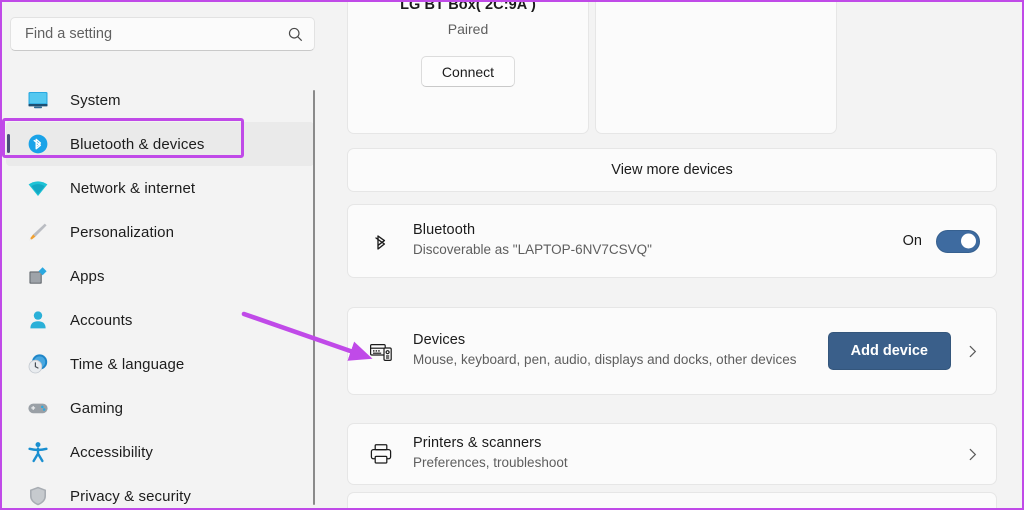  What do you see at coordinates (97, 408) in the screenshot?
I see `sidebar-item-label: Gaming` at bounding box center [97, 408].